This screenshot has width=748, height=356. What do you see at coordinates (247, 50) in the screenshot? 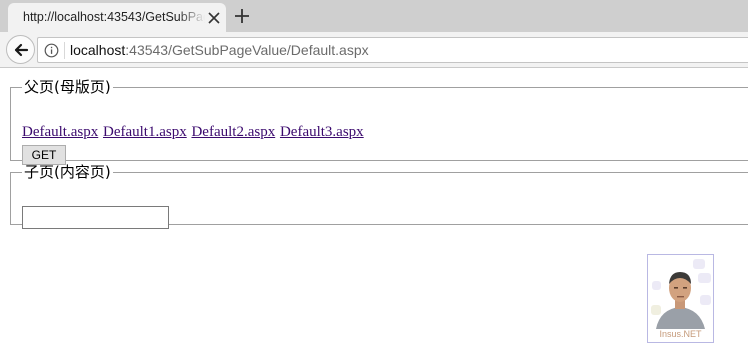
I see `url-path: :43543/GetSubPageValue/Default.aspx` at bounding box center [247, 50].